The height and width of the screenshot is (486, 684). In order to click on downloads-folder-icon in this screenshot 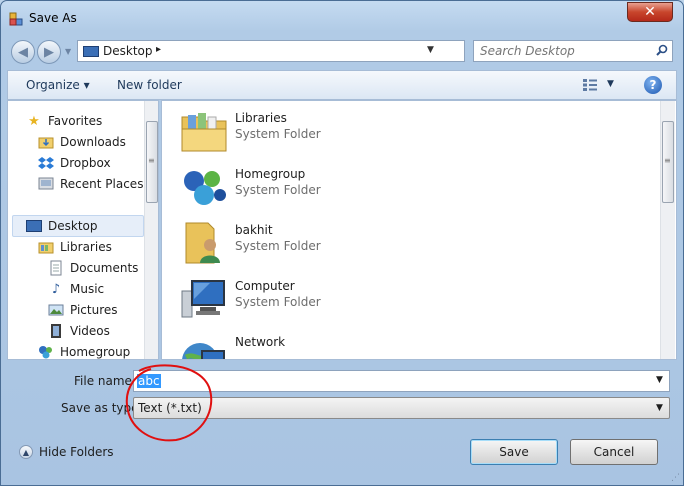, I will do `click(46, 142)`.